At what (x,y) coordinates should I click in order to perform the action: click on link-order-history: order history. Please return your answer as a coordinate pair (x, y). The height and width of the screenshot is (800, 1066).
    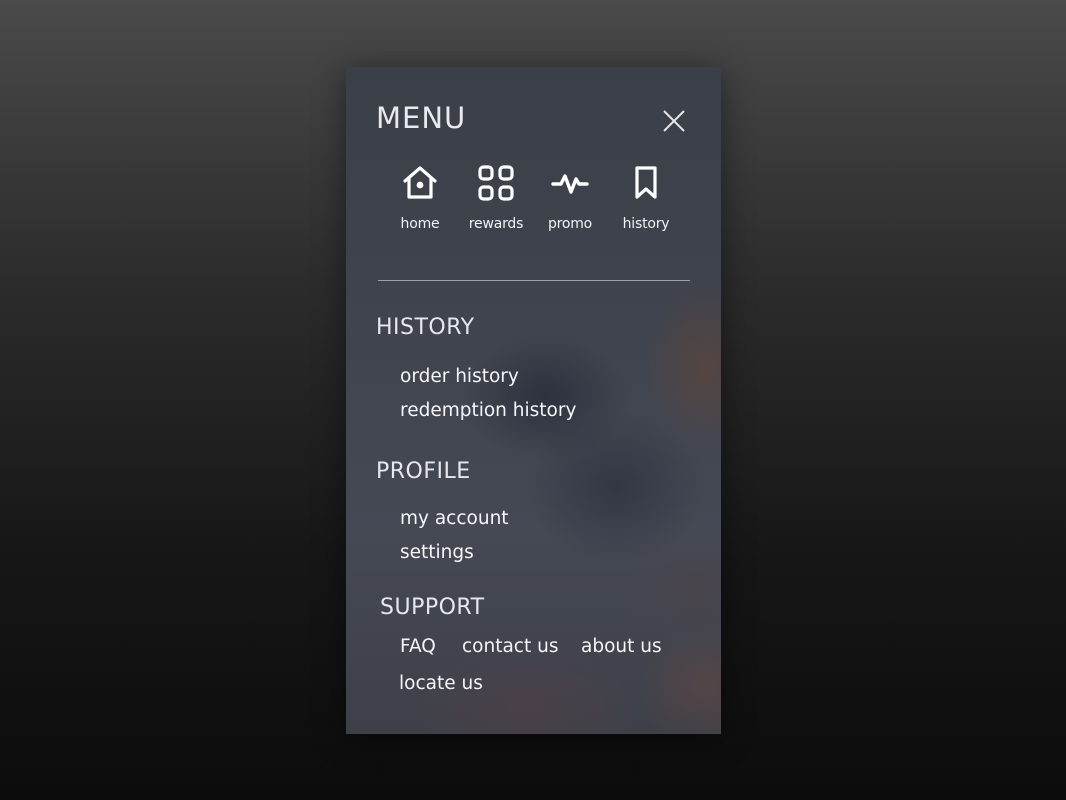
    Looking at the image, I should click on (459, 376).